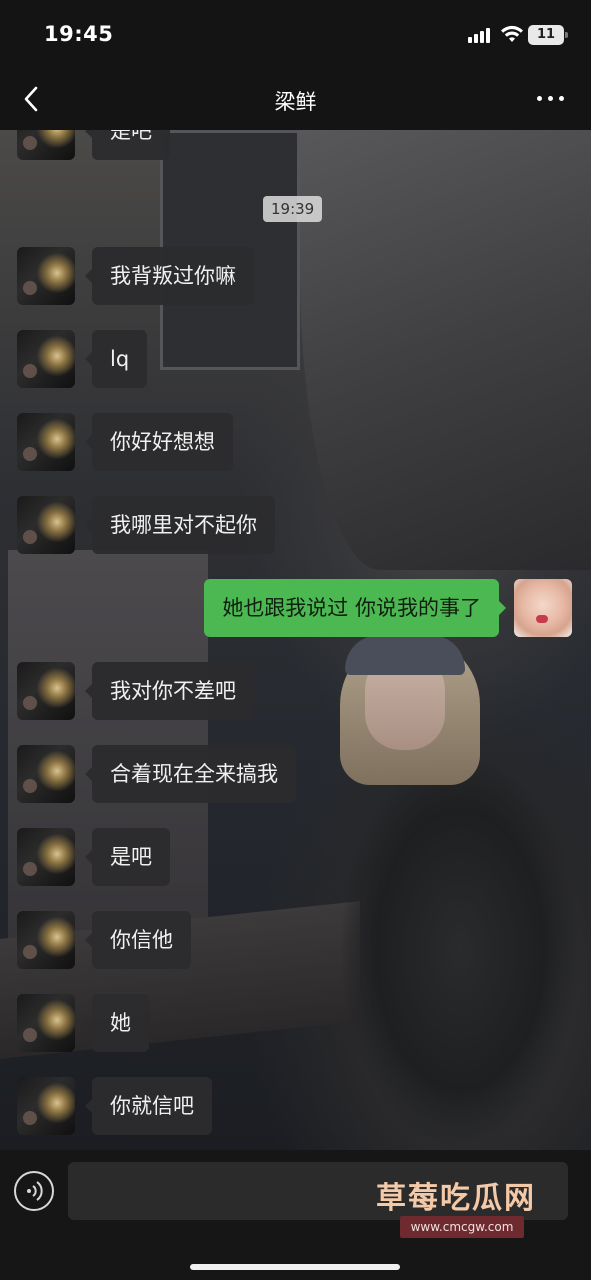  What do you see at coordinates (116, 359) in the screenshot?
I see `message-bubble-incoming: lq` at bounding box center [116, 359].